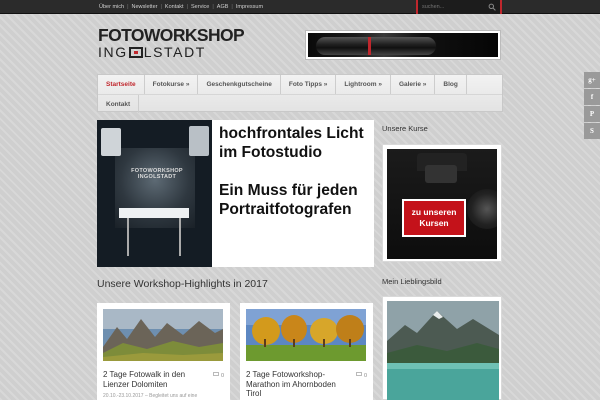 Image resolution: width=600 pixels, height=400 pixels. What do you see at coordinates (376, 46) in the screenshot?
I see `banner-lens-shape` at bounding box center [376, 46].